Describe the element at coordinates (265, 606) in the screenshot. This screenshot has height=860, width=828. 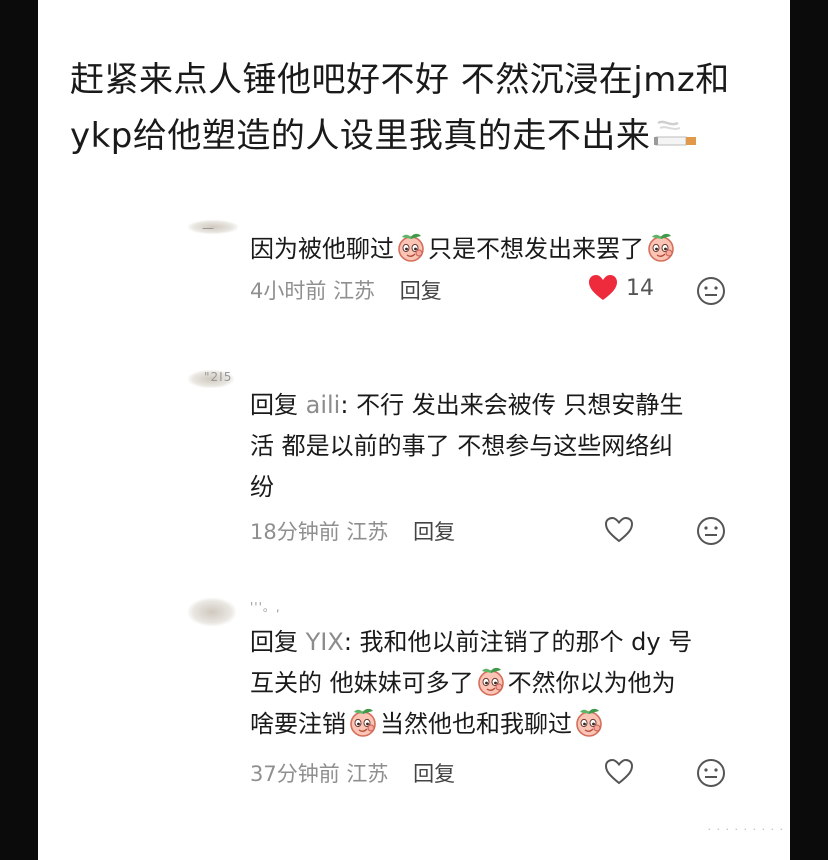
I see `username: '''。,` at that location.